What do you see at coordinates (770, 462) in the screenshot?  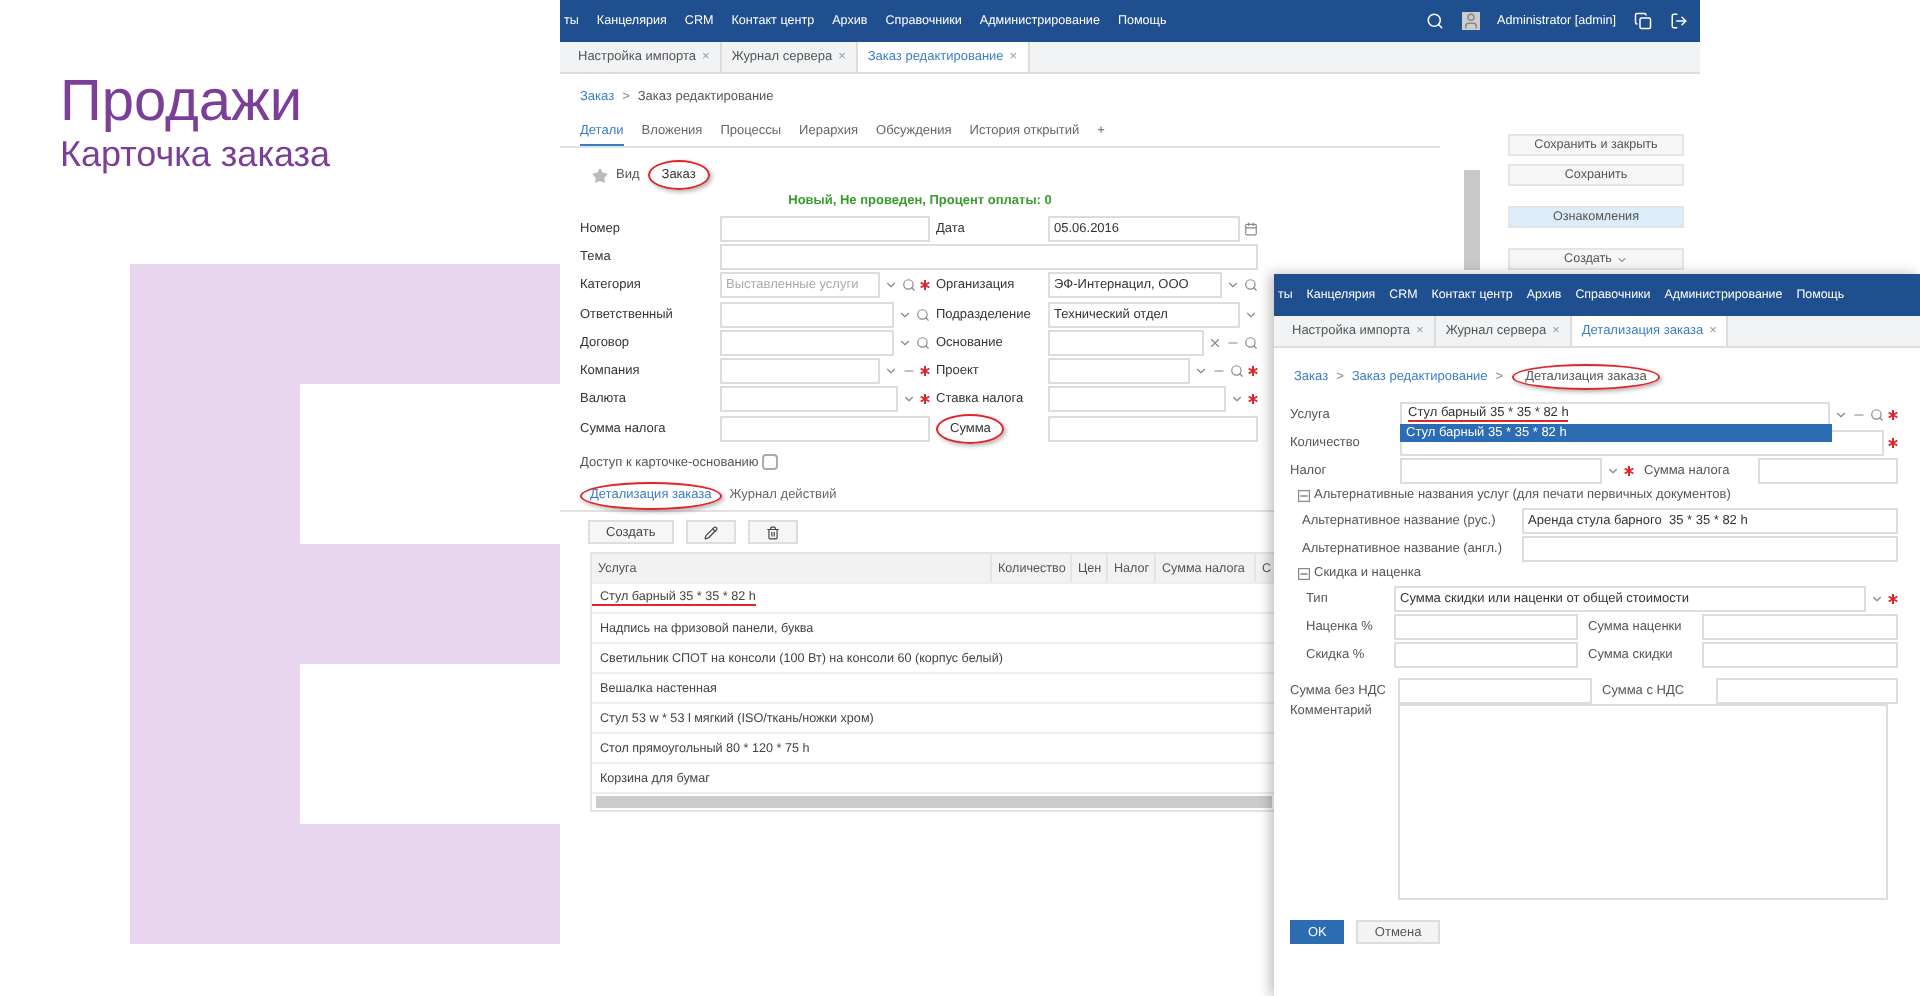 I see `checkbox` at bounding box center [770, 462].